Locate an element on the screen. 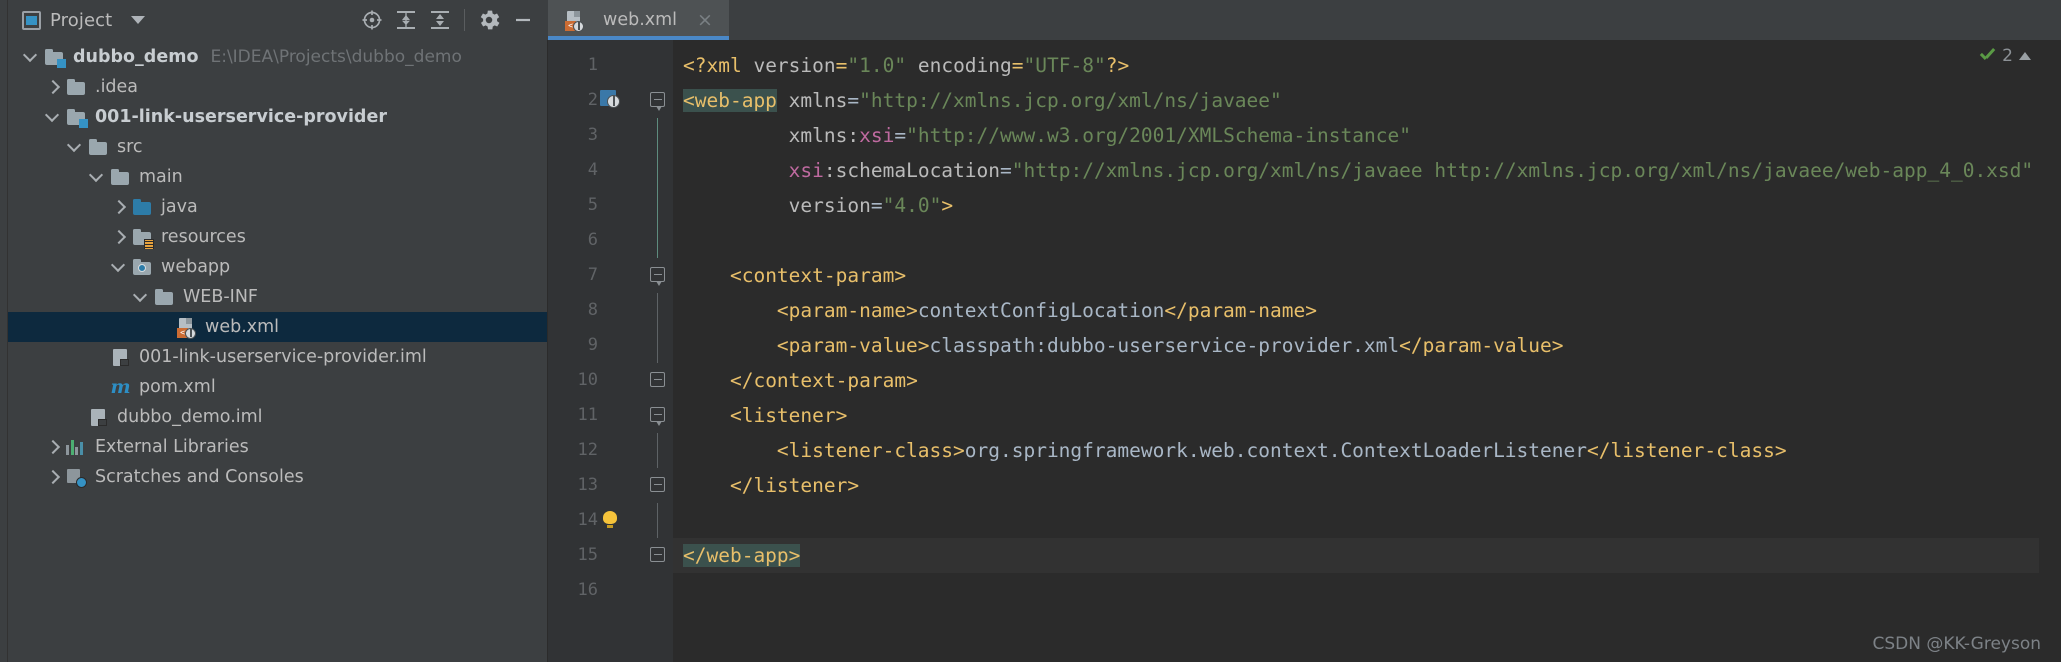  tab-label: web.xml is located at coordinates (640, 20).